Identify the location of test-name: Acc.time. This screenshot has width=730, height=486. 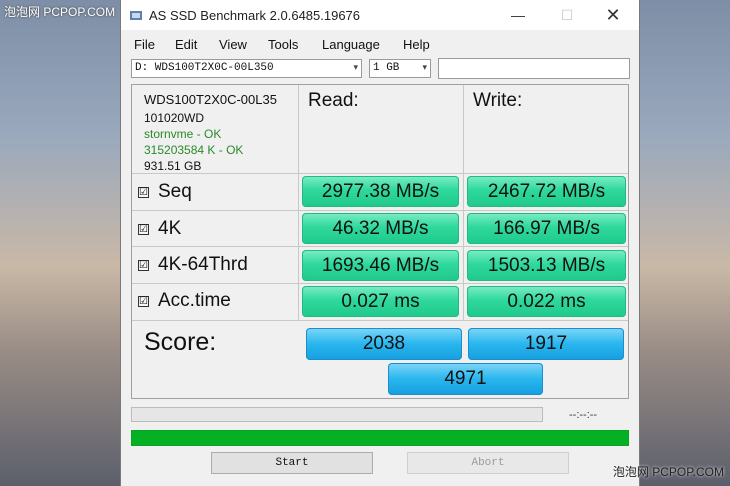
(194, 300).